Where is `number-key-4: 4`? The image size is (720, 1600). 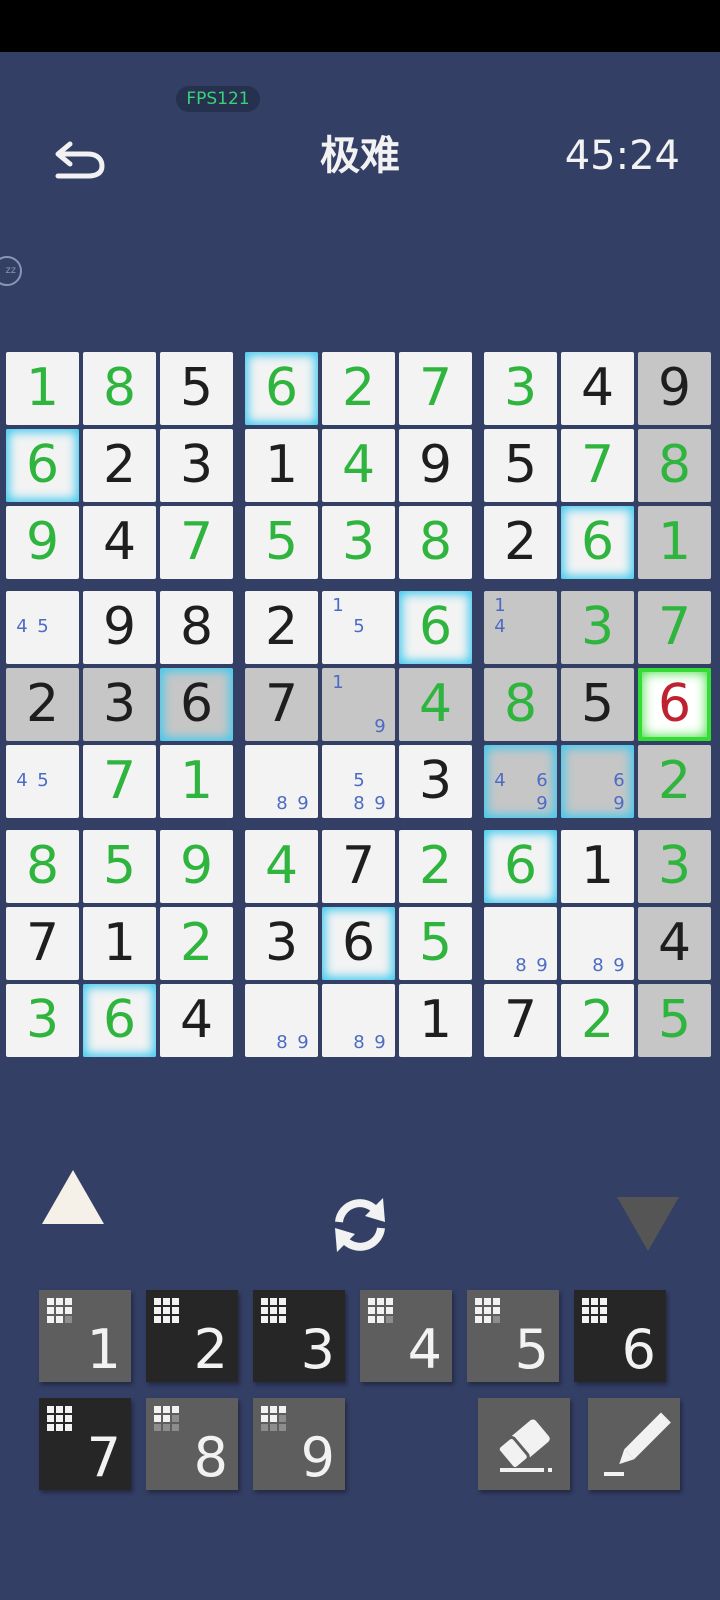
number-key-4: 4 is located at coordinates (406, 1336).